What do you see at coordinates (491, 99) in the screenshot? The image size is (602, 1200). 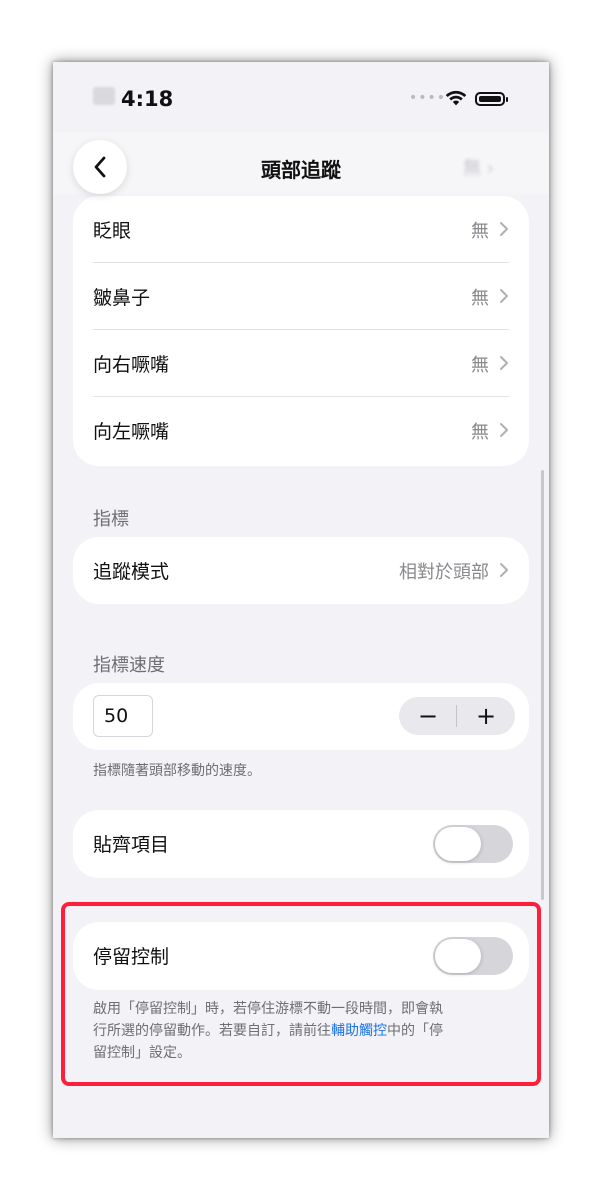 I see `battery-icon` at bounding box center [491, 99].